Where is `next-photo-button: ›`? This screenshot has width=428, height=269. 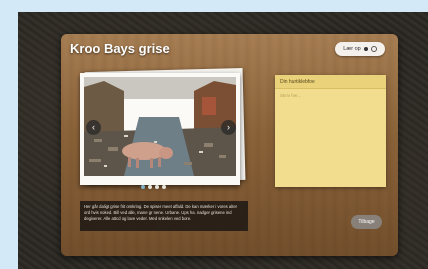 next-photo-button: › is located at coordinates (228, 127).